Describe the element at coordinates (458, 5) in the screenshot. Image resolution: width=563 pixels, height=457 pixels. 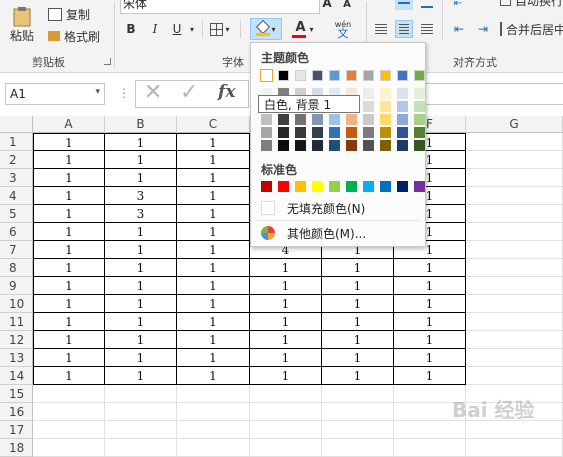
I see `decrease-indent-button: ⇤` at that location.